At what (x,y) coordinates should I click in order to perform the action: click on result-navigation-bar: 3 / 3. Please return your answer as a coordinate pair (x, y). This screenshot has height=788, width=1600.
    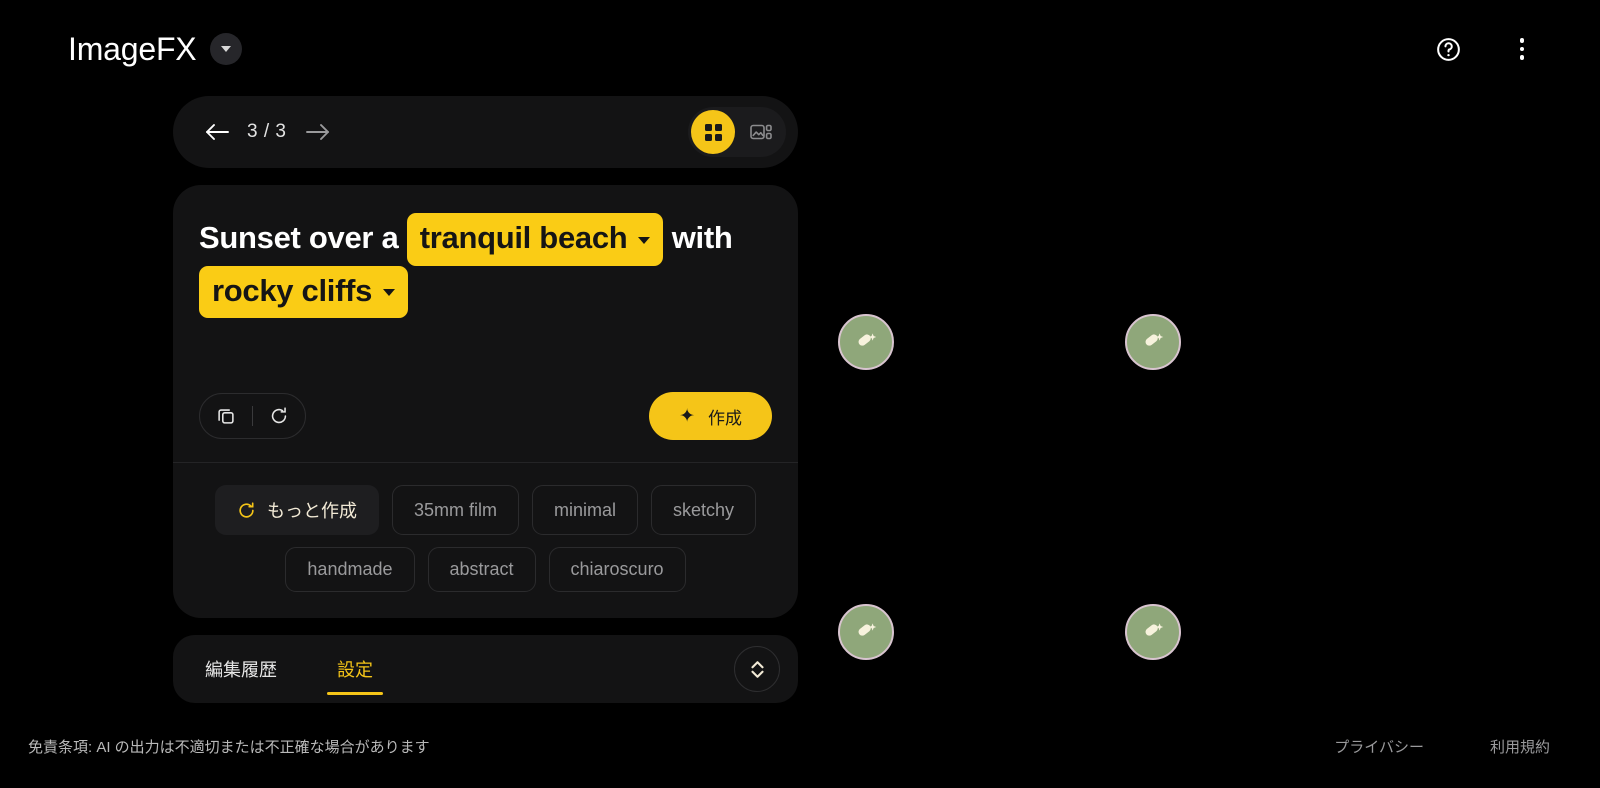
    Looking at the image, I should click on (485, 132).